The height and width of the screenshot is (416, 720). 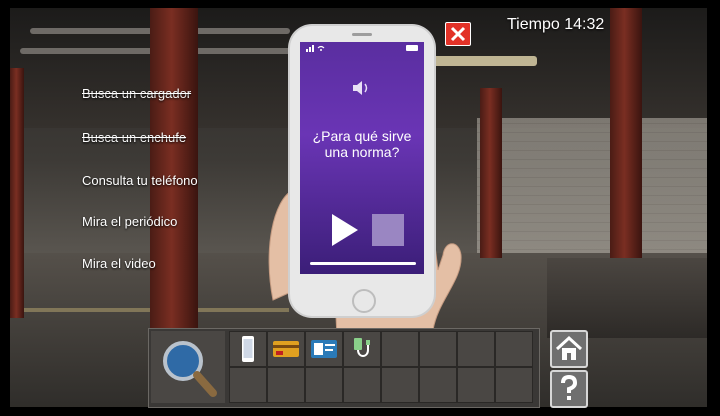 I want to click on home-button, so click(x=569, y=349).